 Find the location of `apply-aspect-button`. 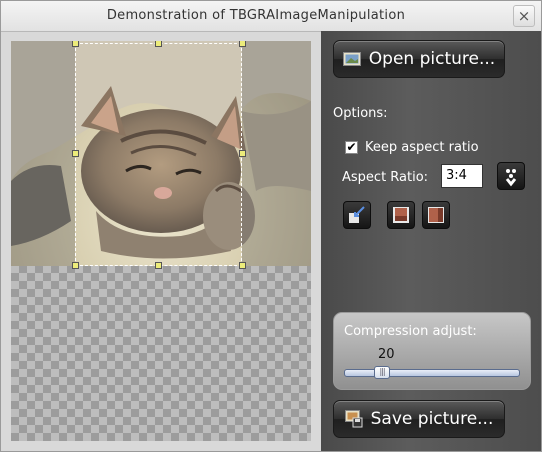

apply-aspect-button is located at coordinates (511, 176).